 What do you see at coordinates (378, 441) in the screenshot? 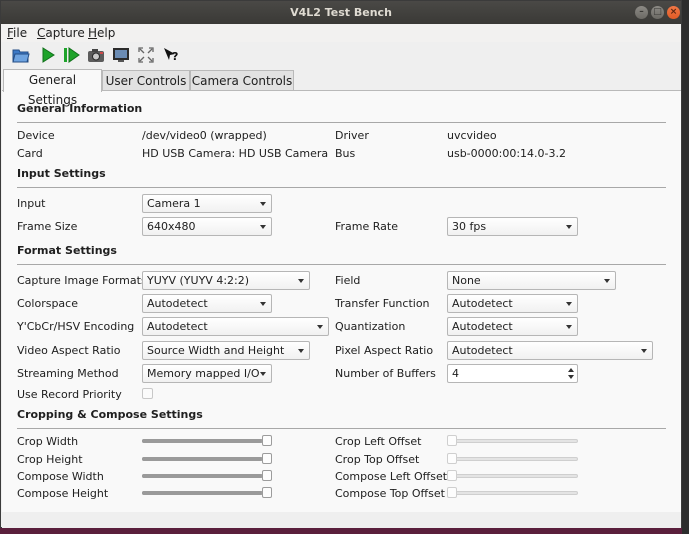
I see `crop-left-offset-label: Crop Left Offset` at bounding box center [378, 441].